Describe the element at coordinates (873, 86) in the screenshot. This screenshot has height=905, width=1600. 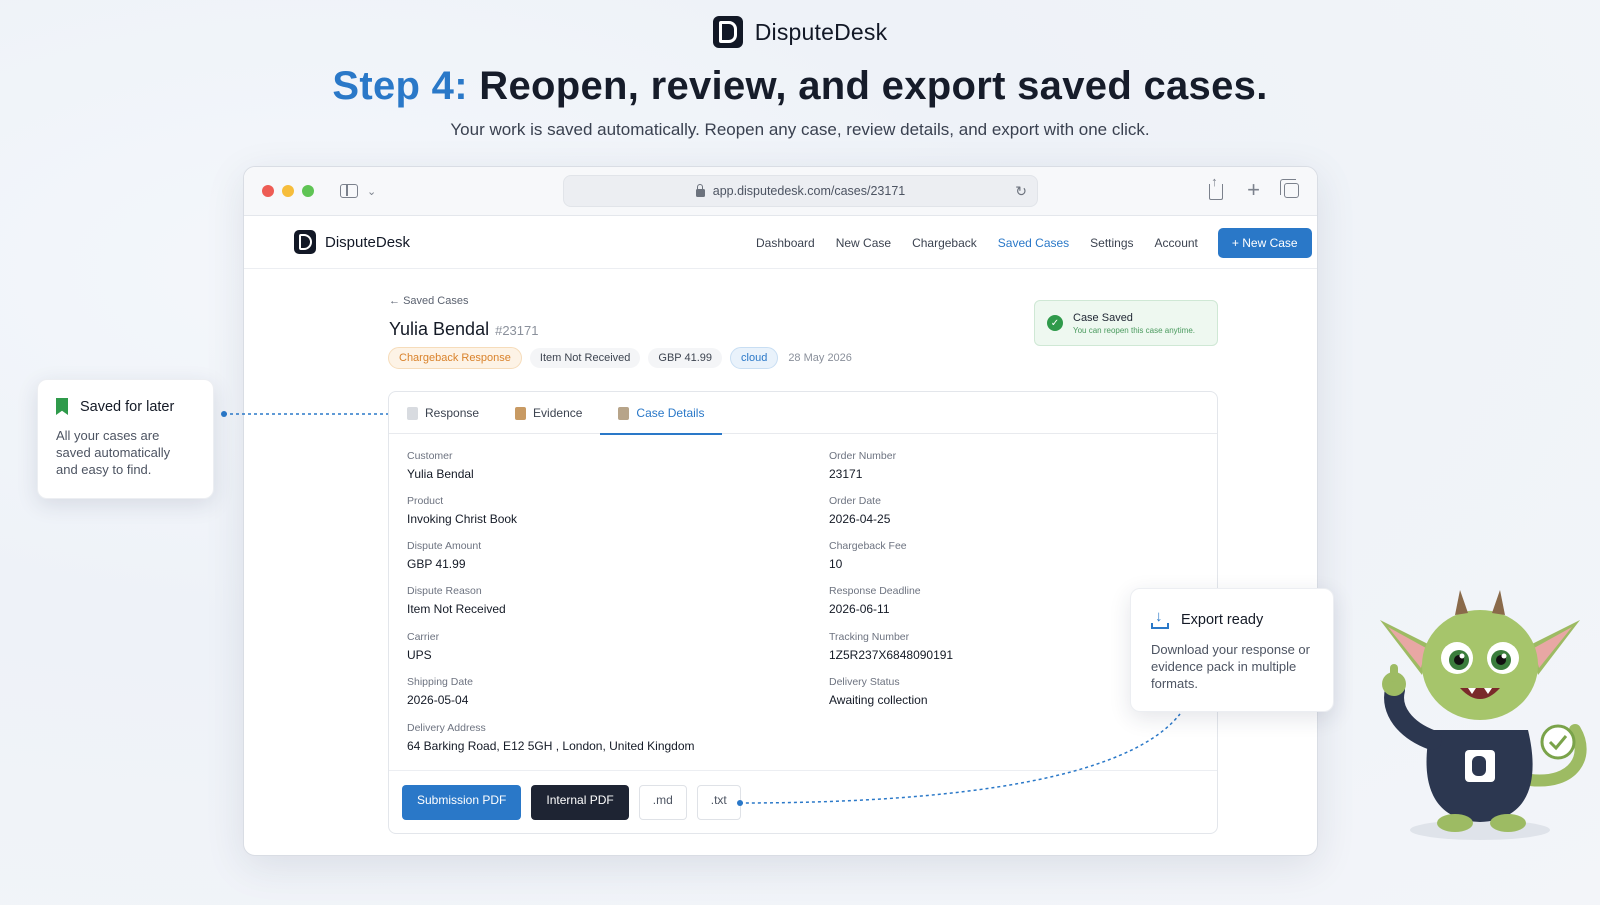
I see `headline-text: Reopen, review, and export saved cases.` at that location.